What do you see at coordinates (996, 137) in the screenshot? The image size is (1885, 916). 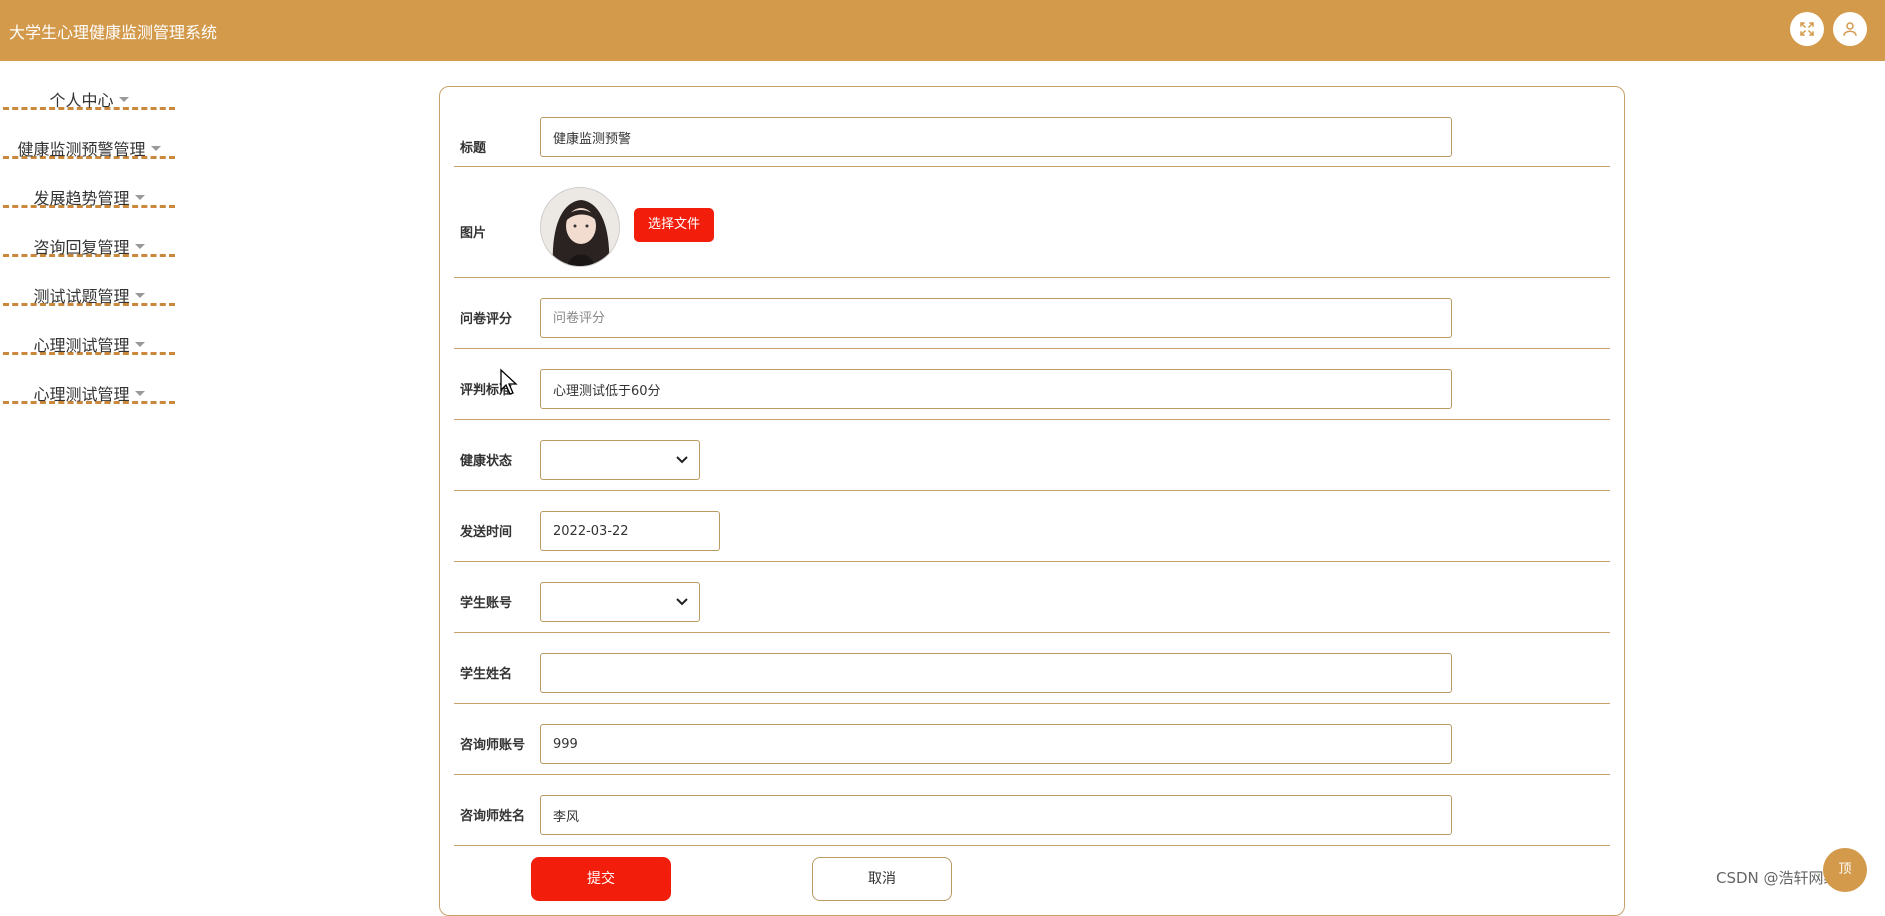 I see `title-input` at bounding box center [996, 137].